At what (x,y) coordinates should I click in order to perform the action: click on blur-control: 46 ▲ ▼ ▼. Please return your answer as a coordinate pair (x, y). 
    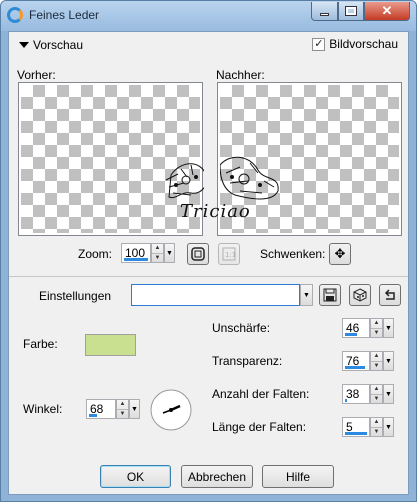
    Looking at the image, I should click on (368, 328).